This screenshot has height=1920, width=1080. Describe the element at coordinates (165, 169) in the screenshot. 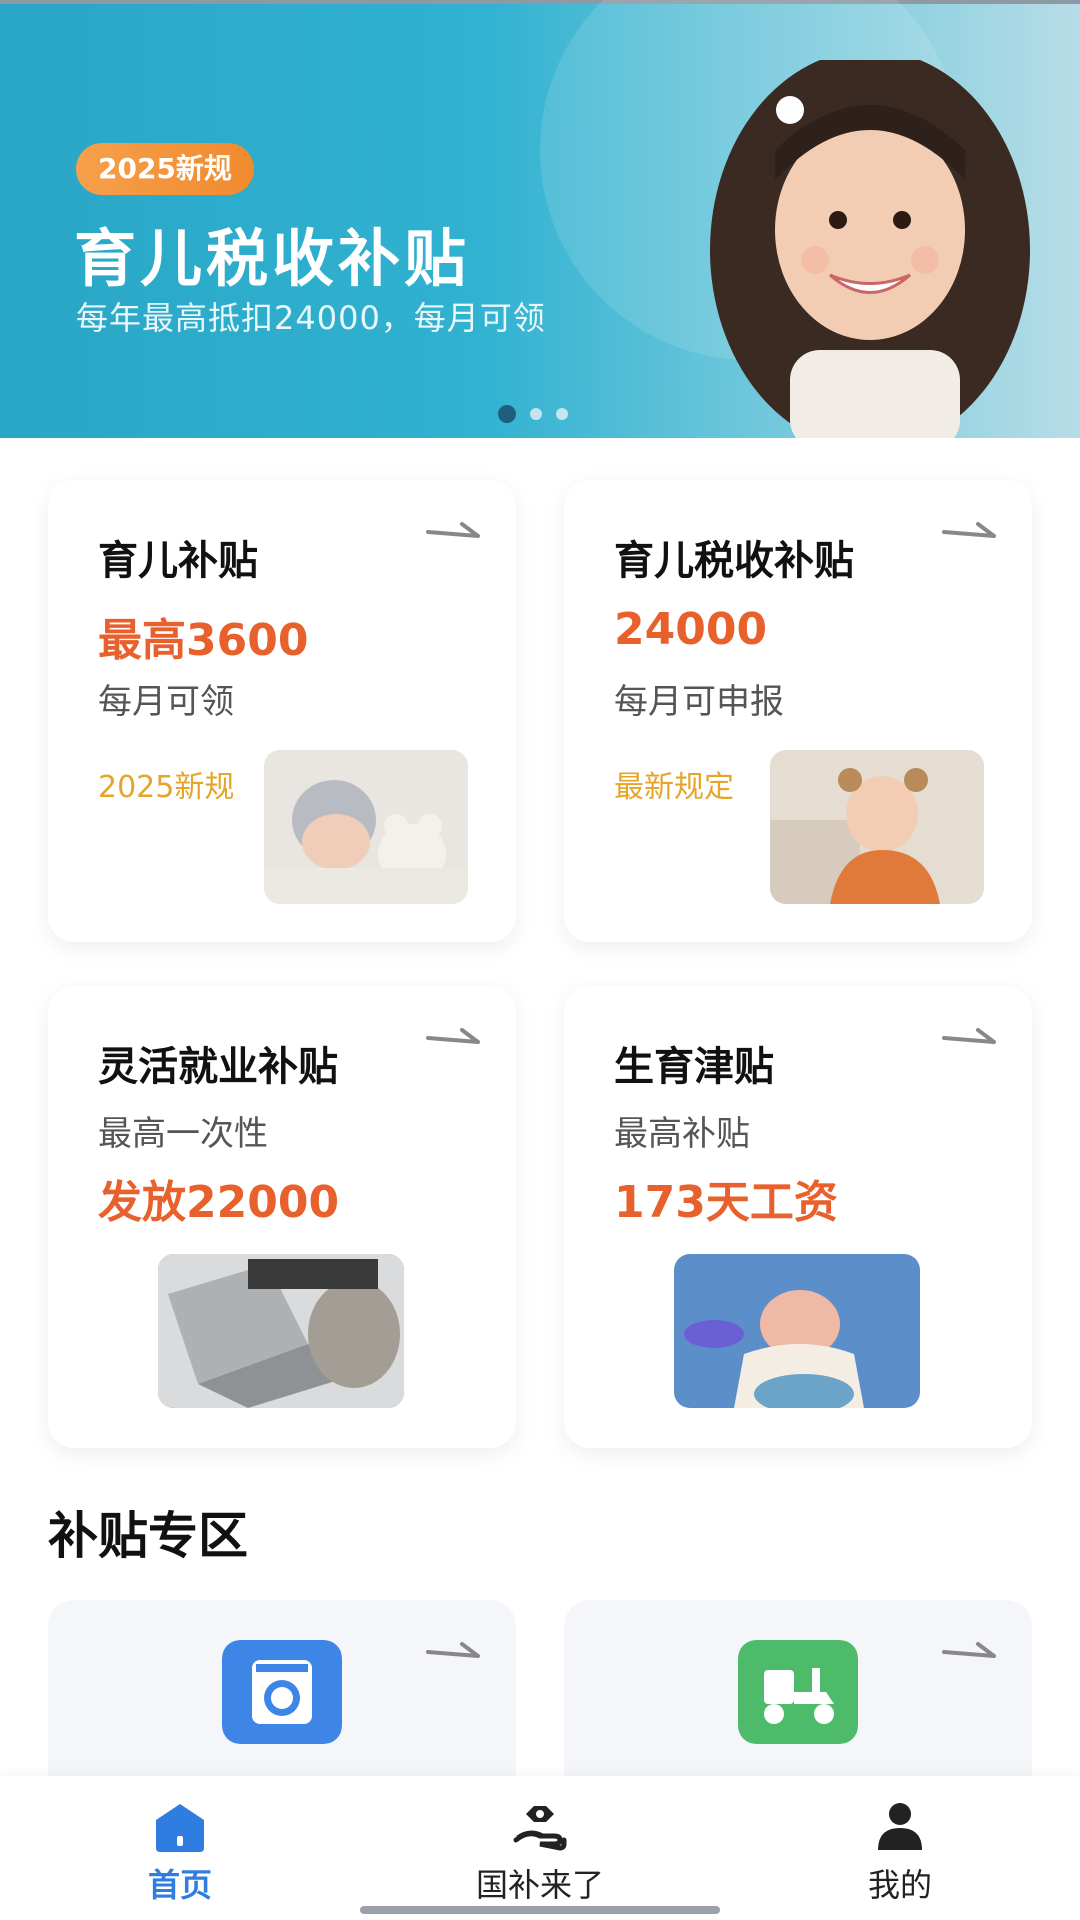

I see `banner-tag: 2025新规` at that location.